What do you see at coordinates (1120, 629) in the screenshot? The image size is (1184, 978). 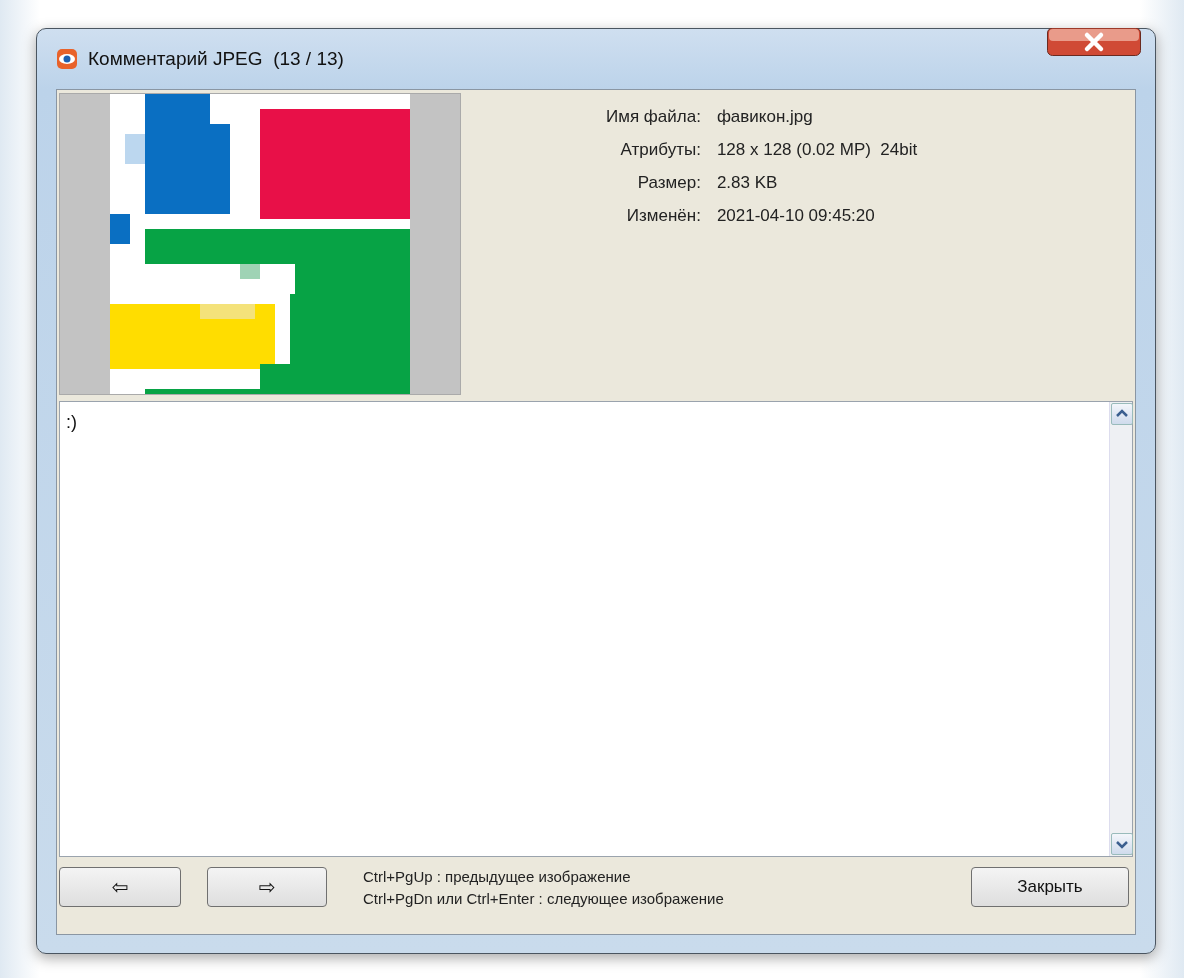 I see `scrollbar` at bounding box center [1120, 629].